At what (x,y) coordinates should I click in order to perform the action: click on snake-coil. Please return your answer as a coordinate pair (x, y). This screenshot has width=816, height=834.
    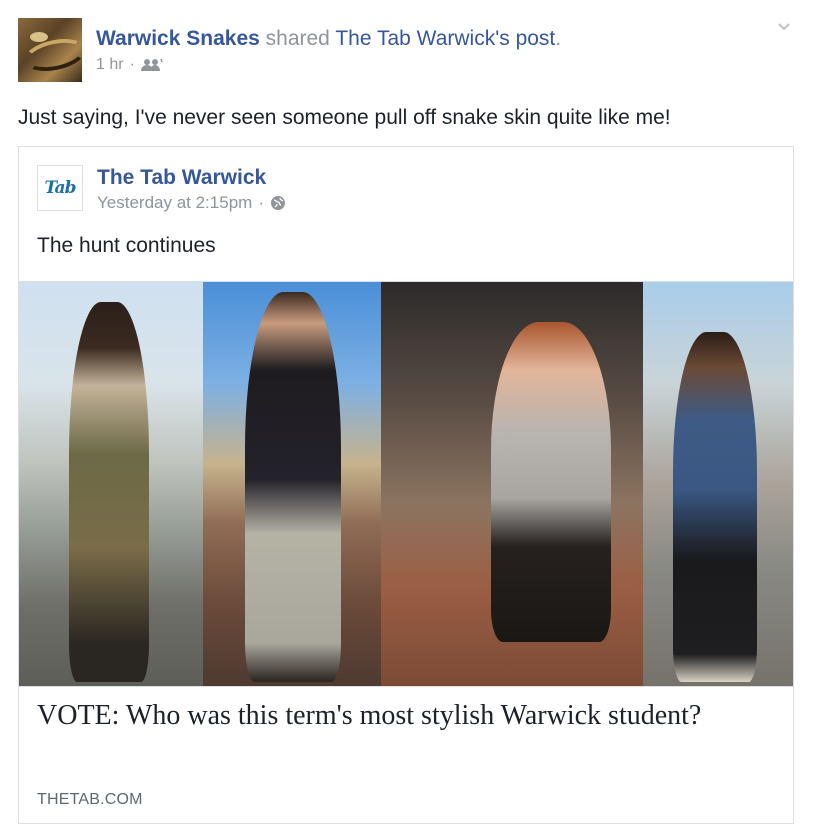
    Looking at the image, I should click on (51, 55).